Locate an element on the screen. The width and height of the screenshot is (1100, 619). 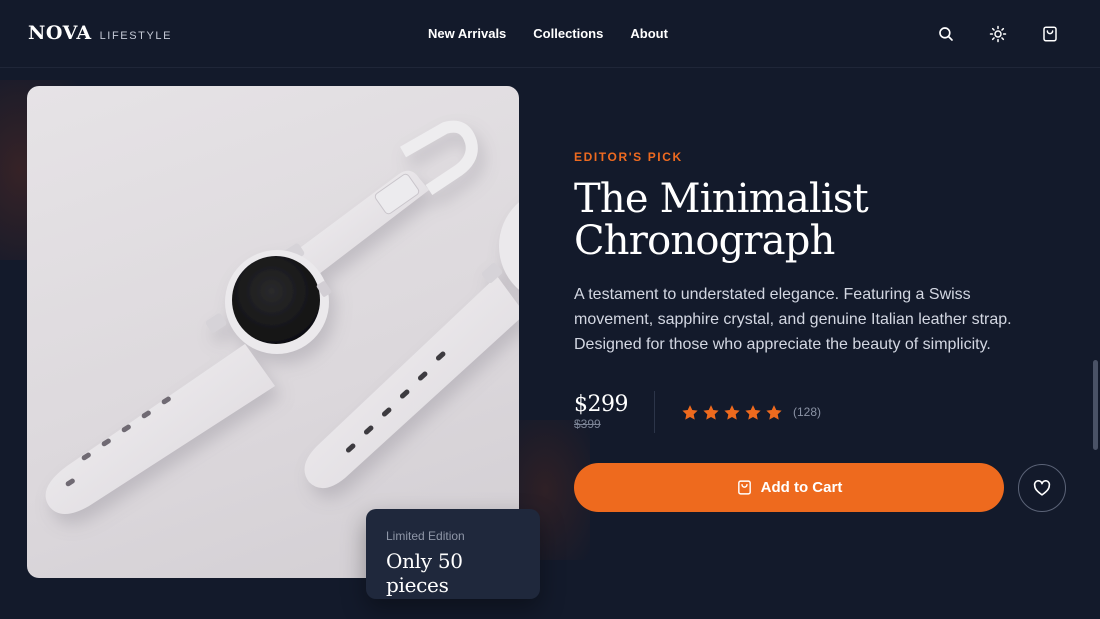
badge-value: Only 50 pieces is located at coordinates (424, 573).